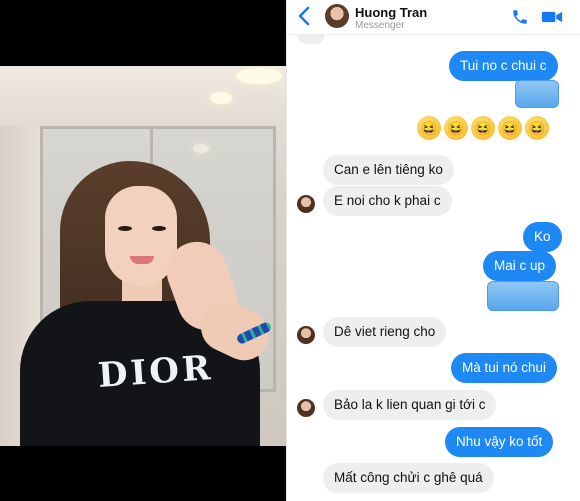 This screenshot has height=501, width=580. I want to click on outgoing-message: Mai c up, so click(520, 266).